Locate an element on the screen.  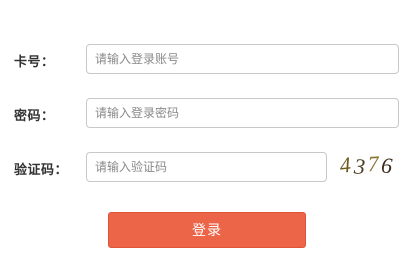
password-label: 密码： is located at coordinates (34, 116).